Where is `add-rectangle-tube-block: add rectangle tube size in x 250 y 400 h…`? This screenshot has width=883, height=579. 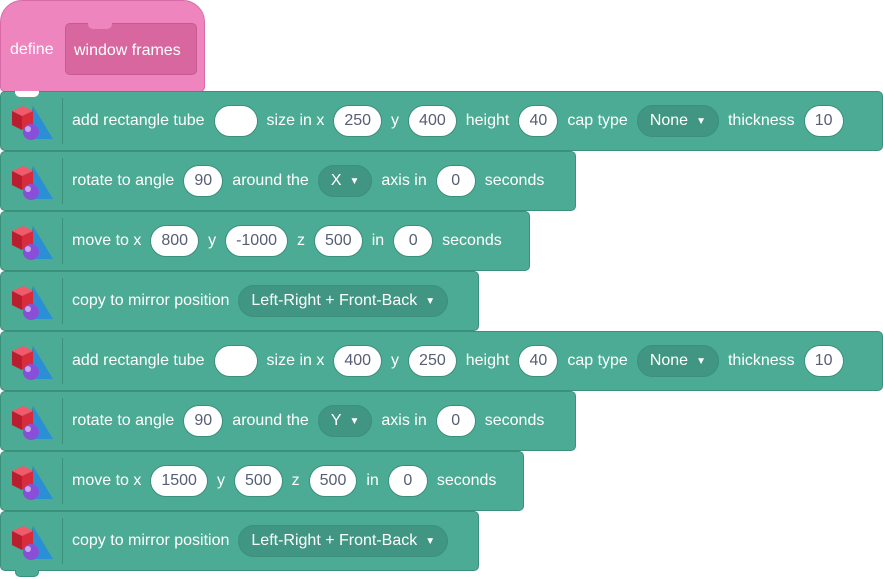 add-rectangle-tube-block: add rectangle tube size in x 250 y 400 h… is located at coordinates (441, 121).